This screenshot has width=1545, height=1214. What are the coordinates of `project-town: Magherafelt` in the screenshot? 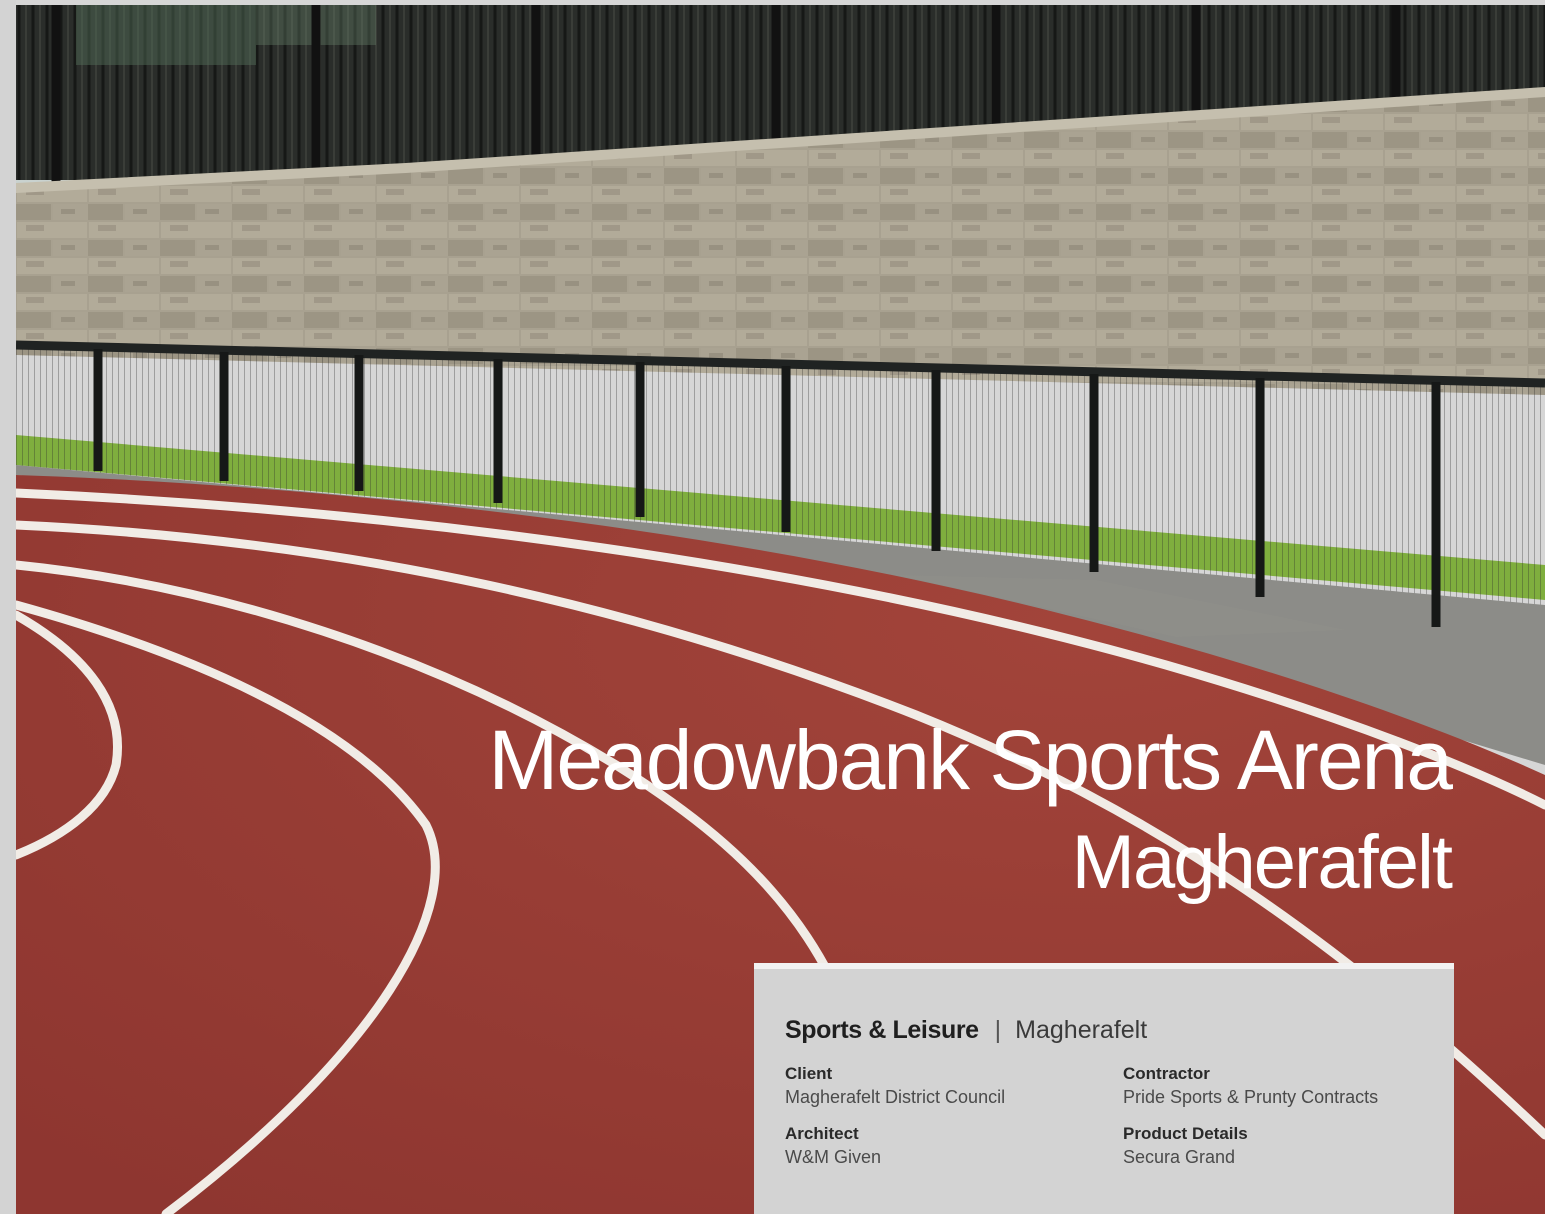 It's located at (1262, 862).